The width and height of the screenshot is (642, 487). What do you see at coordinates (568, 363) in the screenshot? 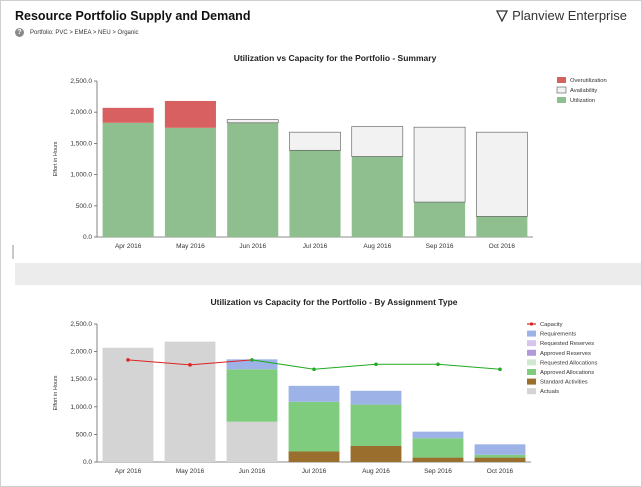
I see `legend-label-requested-allocations: Requested Allocations` at bounding box center [568, 363].